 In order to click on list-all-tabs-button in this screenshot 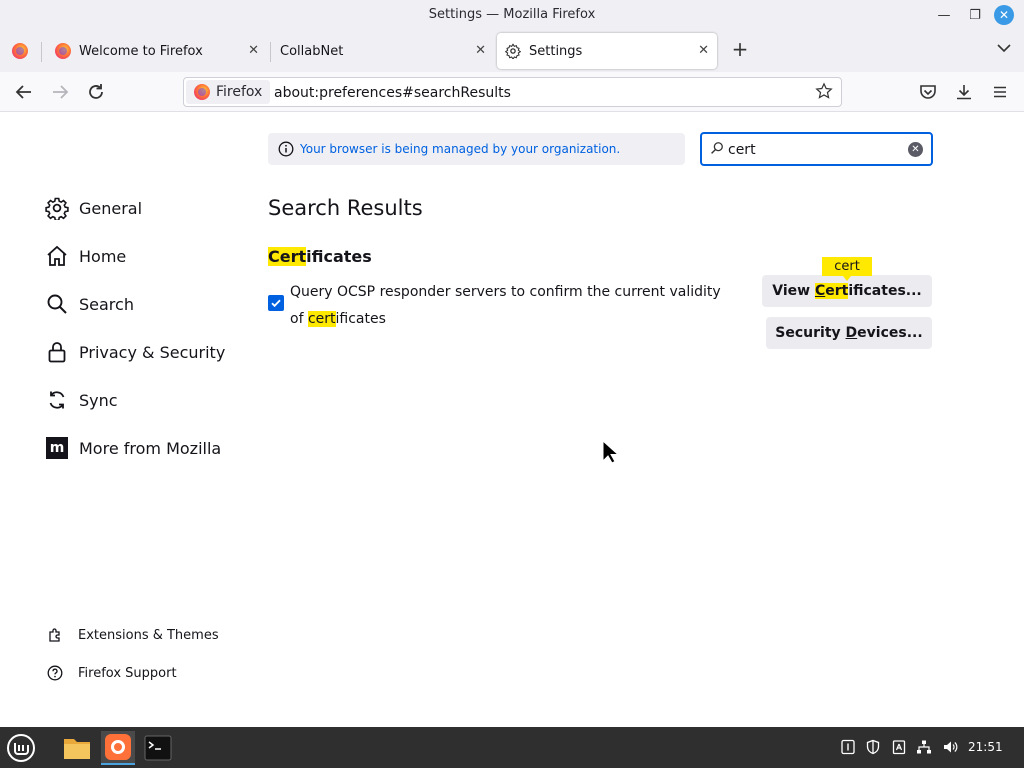, I will do `click(1004, 50)`.